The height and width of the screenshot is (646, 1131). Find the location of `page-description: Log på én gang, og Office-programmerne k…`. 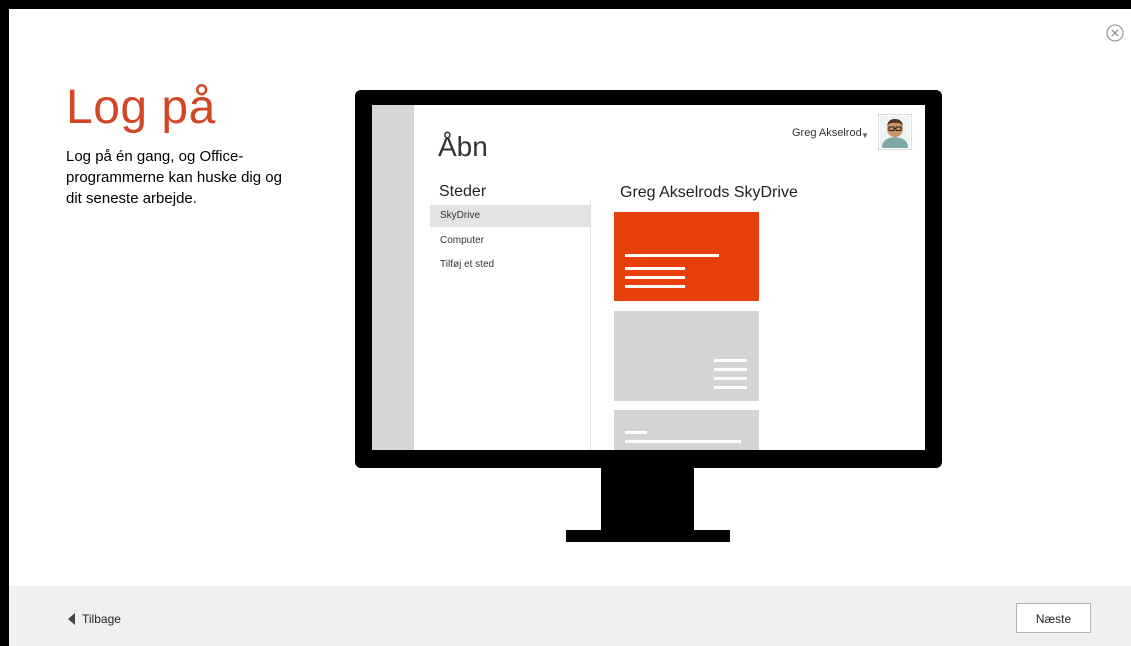

page-description: Log på én gang, og Office-programmerne k… is located at coordinates (174, 177).